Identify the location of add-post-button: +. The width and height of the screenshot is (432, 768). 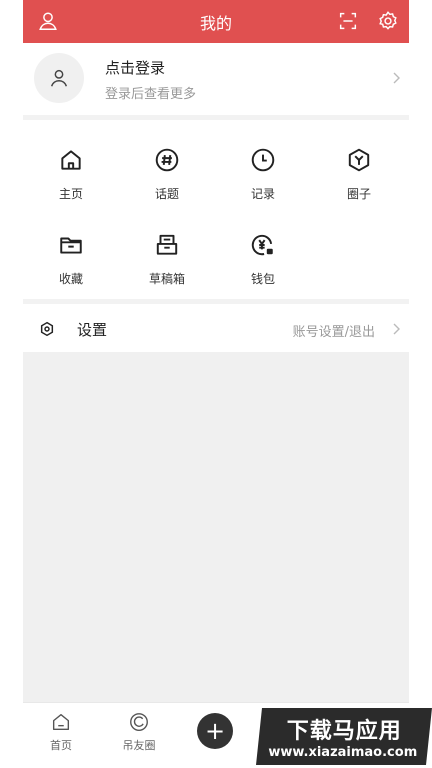
(215, 731).